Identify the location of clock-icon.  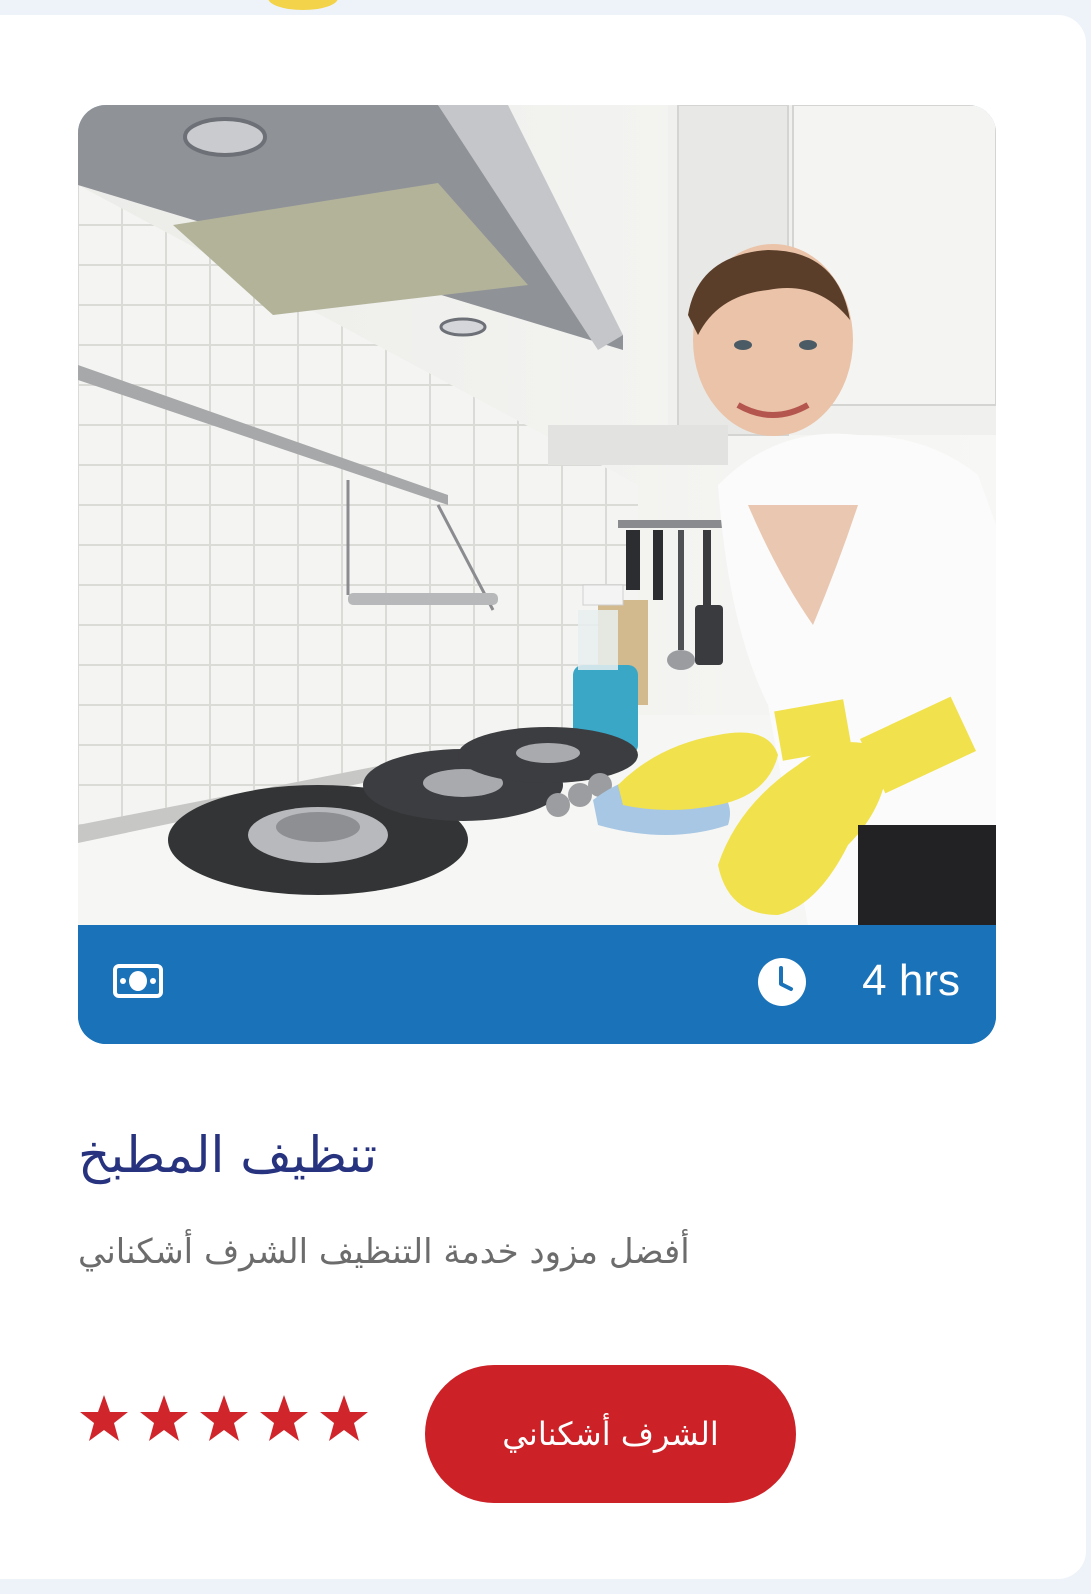
(782, 982).